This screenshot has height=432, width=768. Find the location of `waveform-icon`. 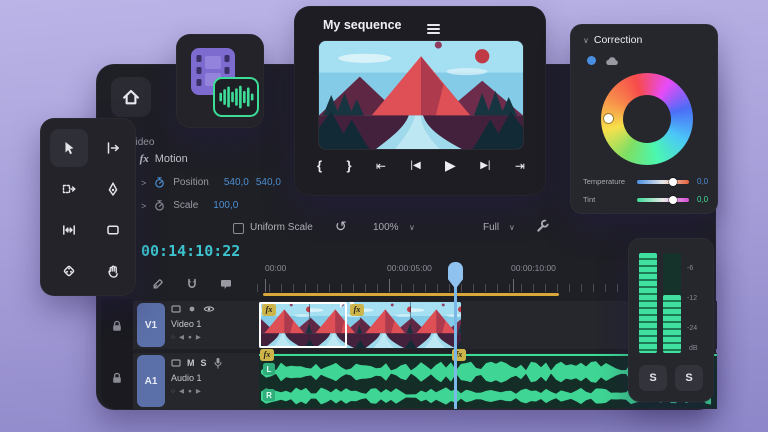

waveform-icon is located at coordinates (236, 97).